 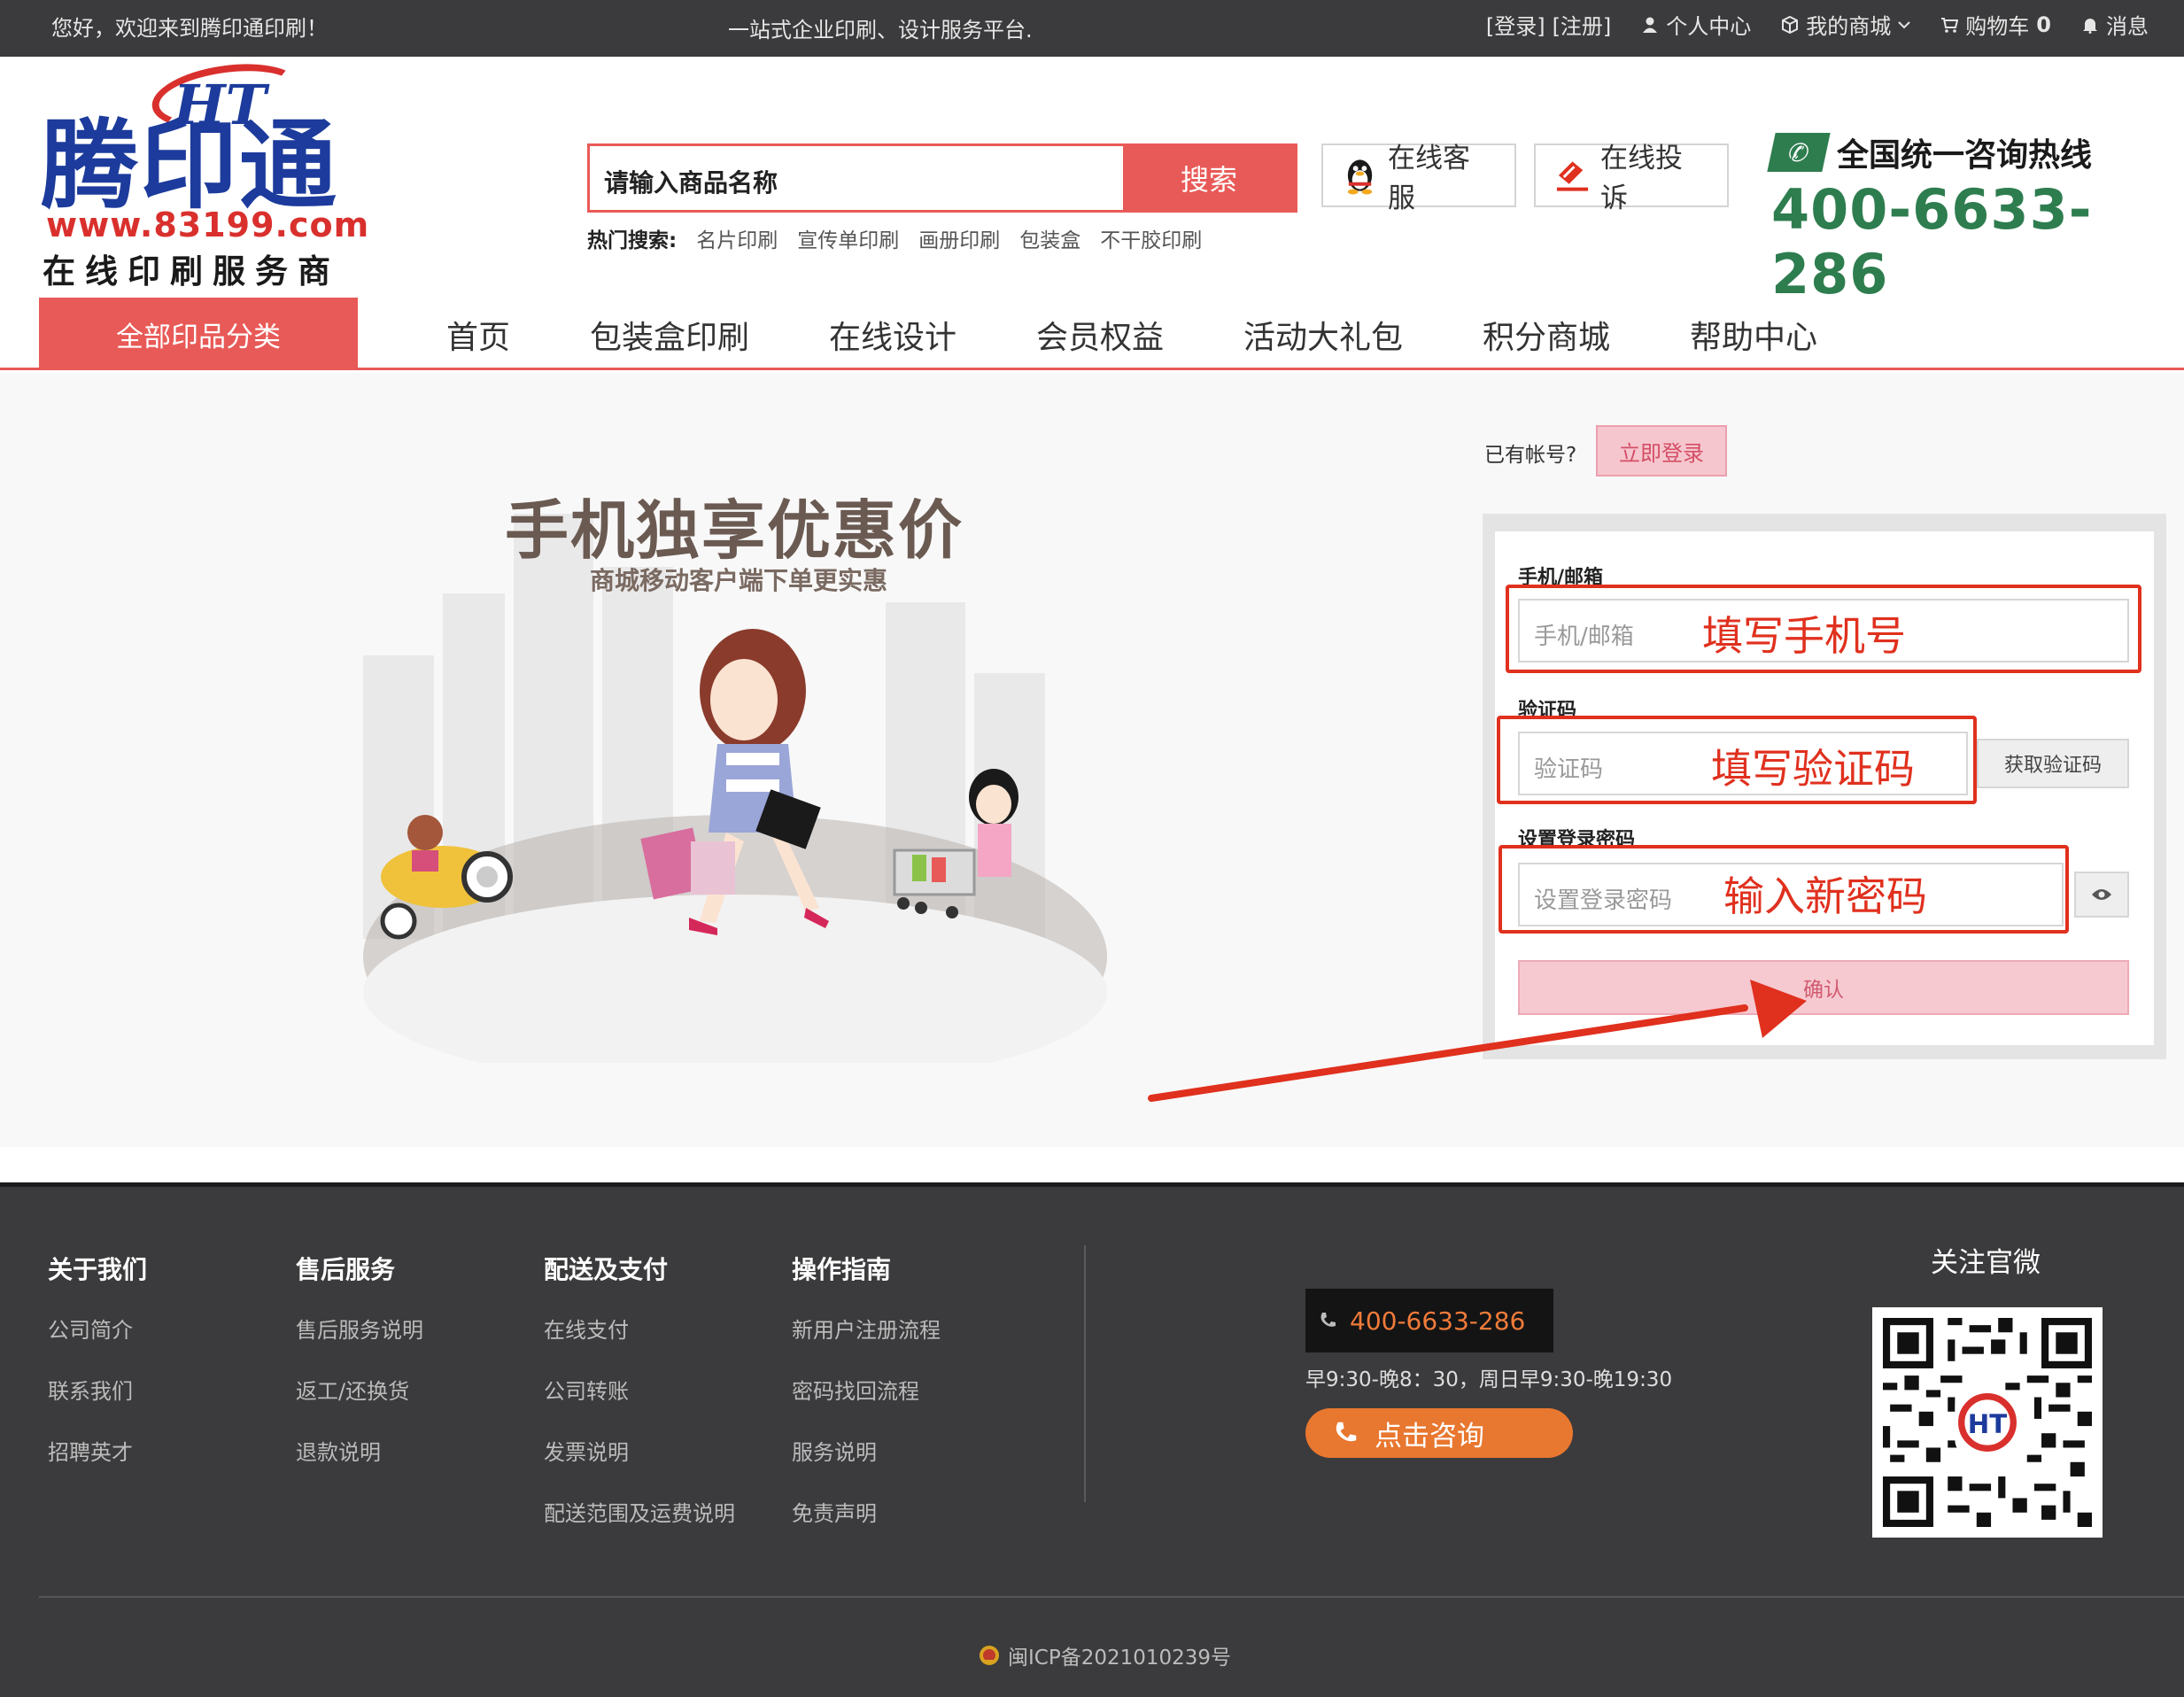 What do you see at coordinates (1100, 335) in the screenshot?
I see `nav-item-membership: 会员权益` at bounding box center [1100, 335].